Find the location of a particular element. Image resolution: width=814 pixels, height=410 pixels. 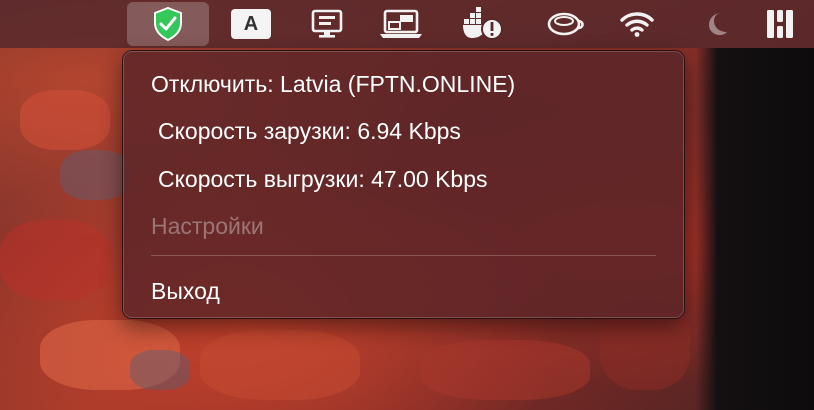

bartender-icon is located at coordinates (780, 24).